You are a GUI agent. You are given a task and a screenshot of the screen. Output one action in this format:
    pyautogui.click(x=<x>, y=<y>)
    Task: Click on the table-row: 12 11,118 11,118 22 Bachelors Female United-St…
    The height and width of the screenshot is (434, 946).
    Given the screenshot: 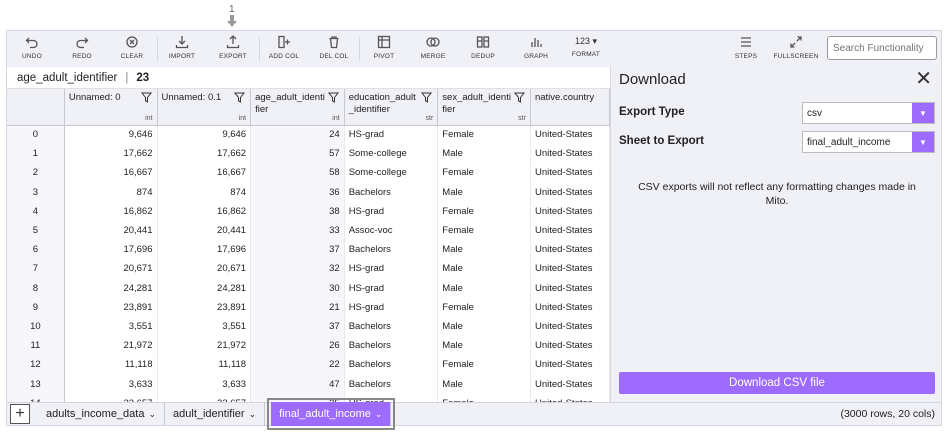 What is the action you would take?
    pyautogui.click(x=308, y=365)
    